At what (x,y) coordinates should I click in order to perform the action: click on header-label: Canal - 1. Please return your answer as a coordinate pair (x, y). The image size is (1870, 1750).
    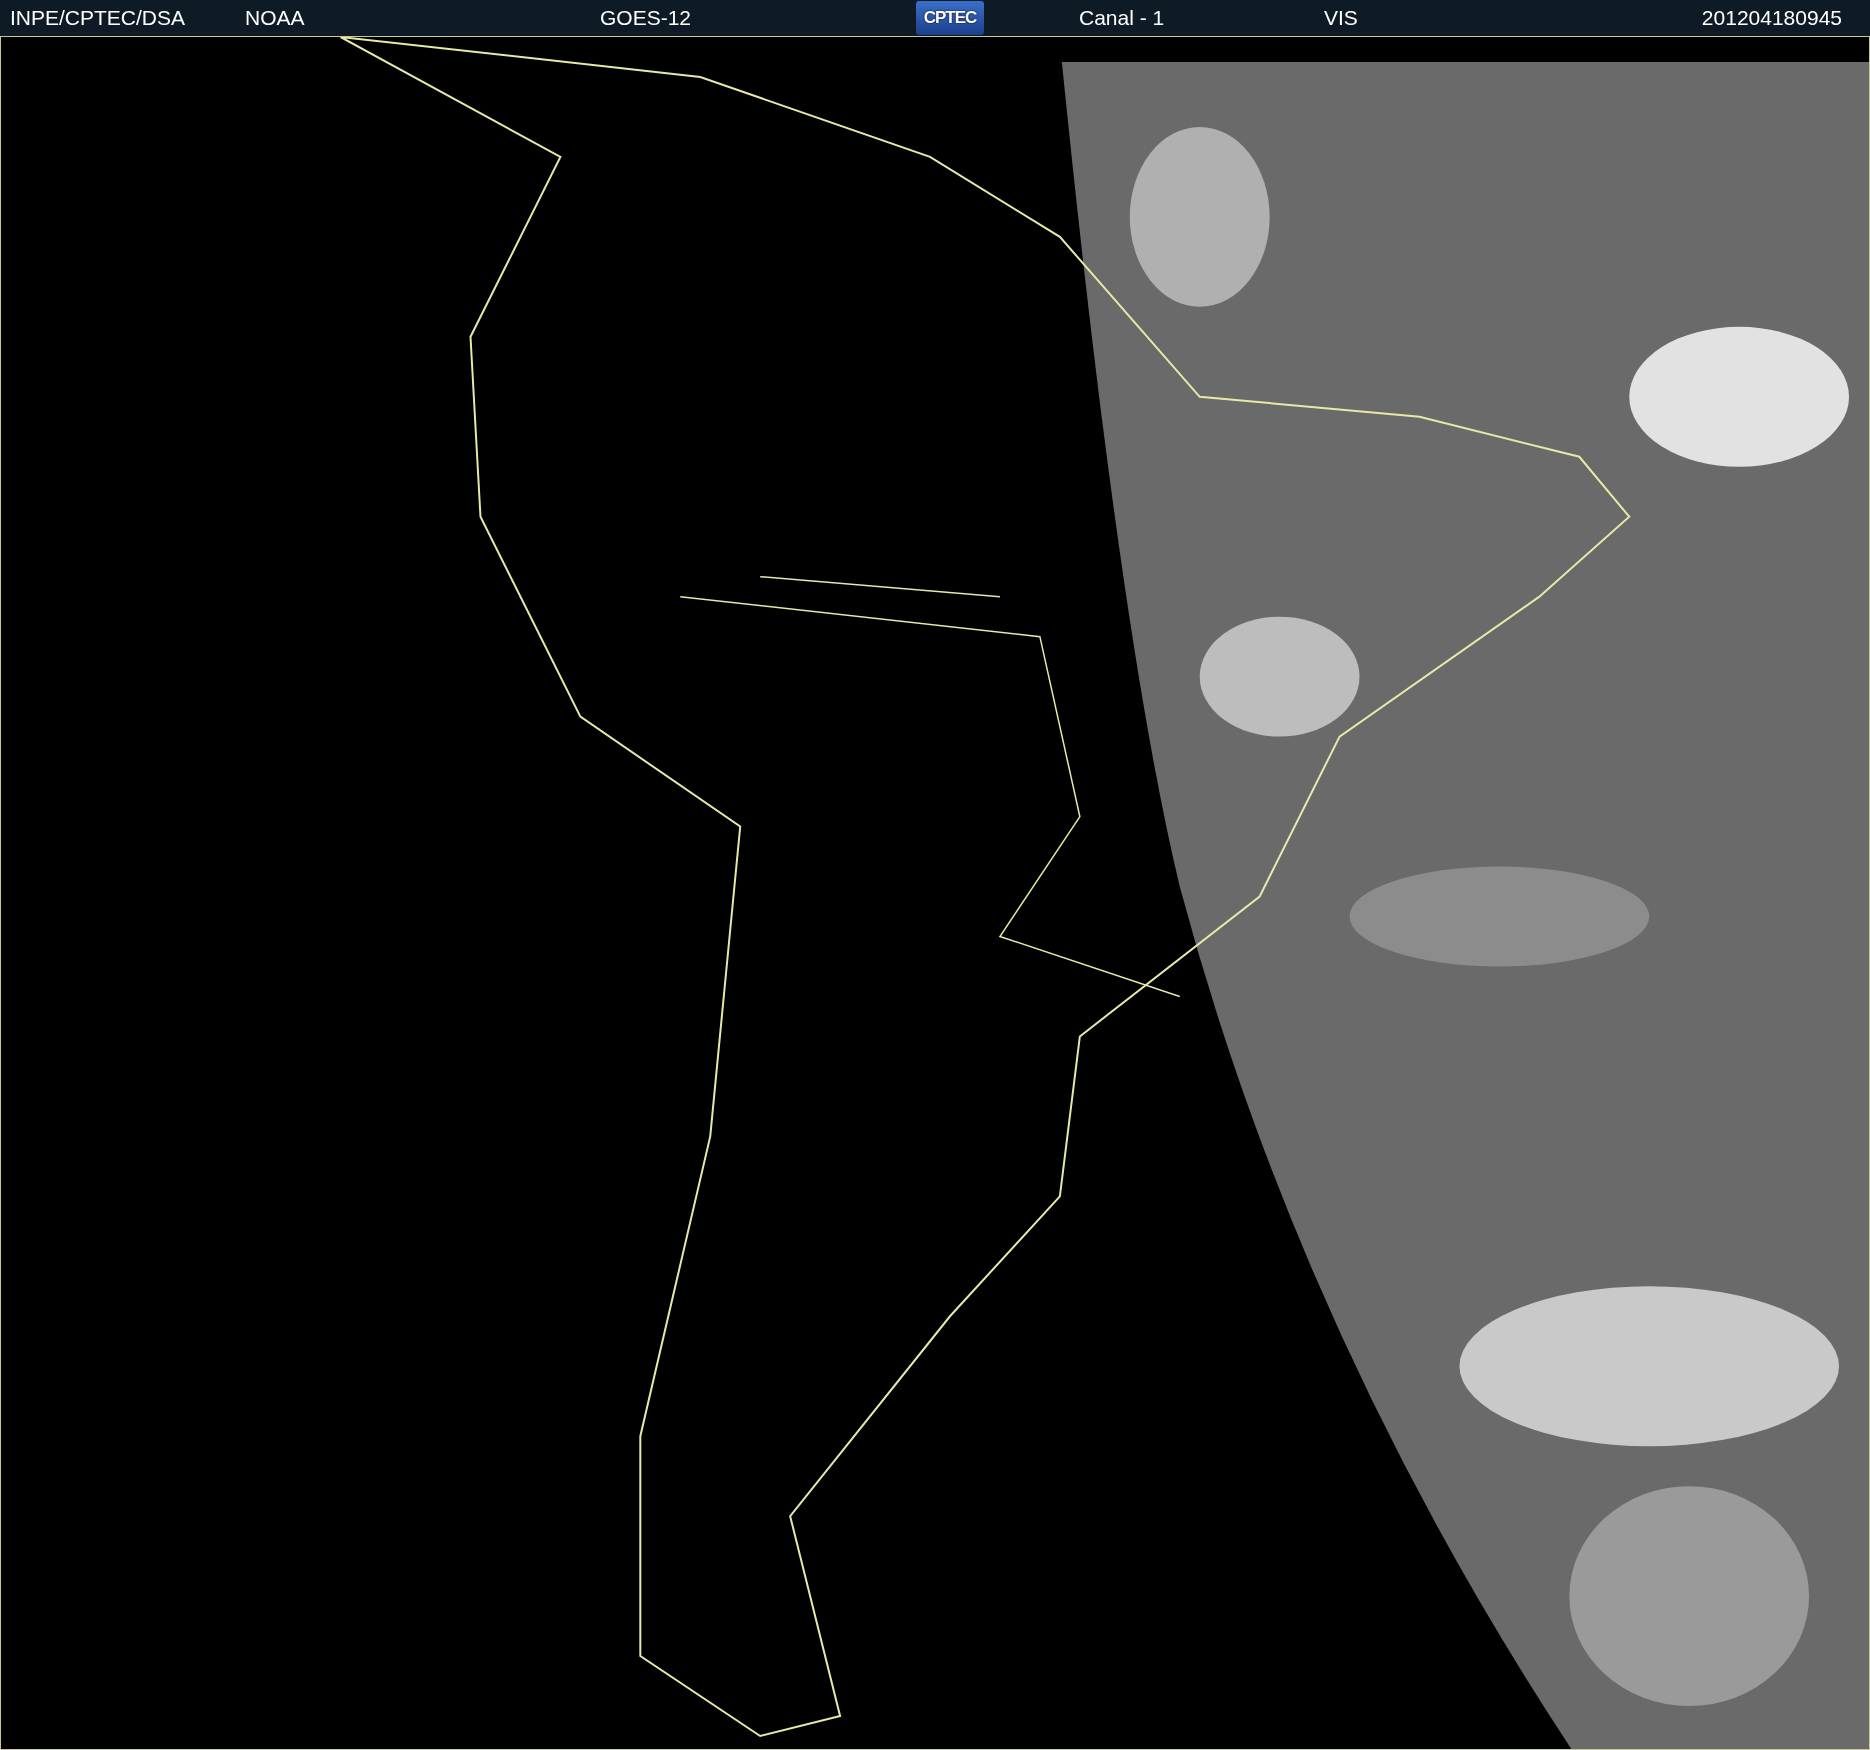
    Looking at the image, I should click on (1122, 18).